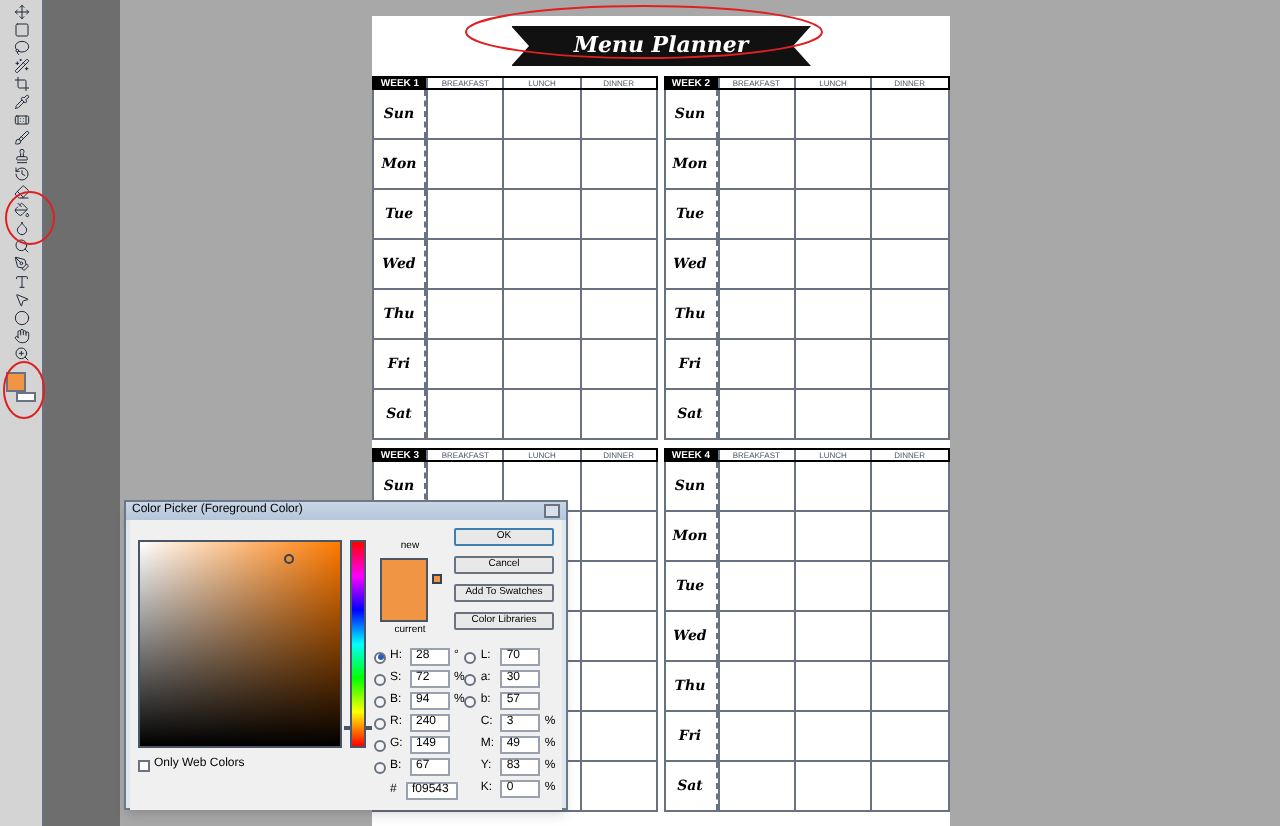  Describe the element at coordinates (144, 765) in the screenshot. I see `checkbox` at that location.